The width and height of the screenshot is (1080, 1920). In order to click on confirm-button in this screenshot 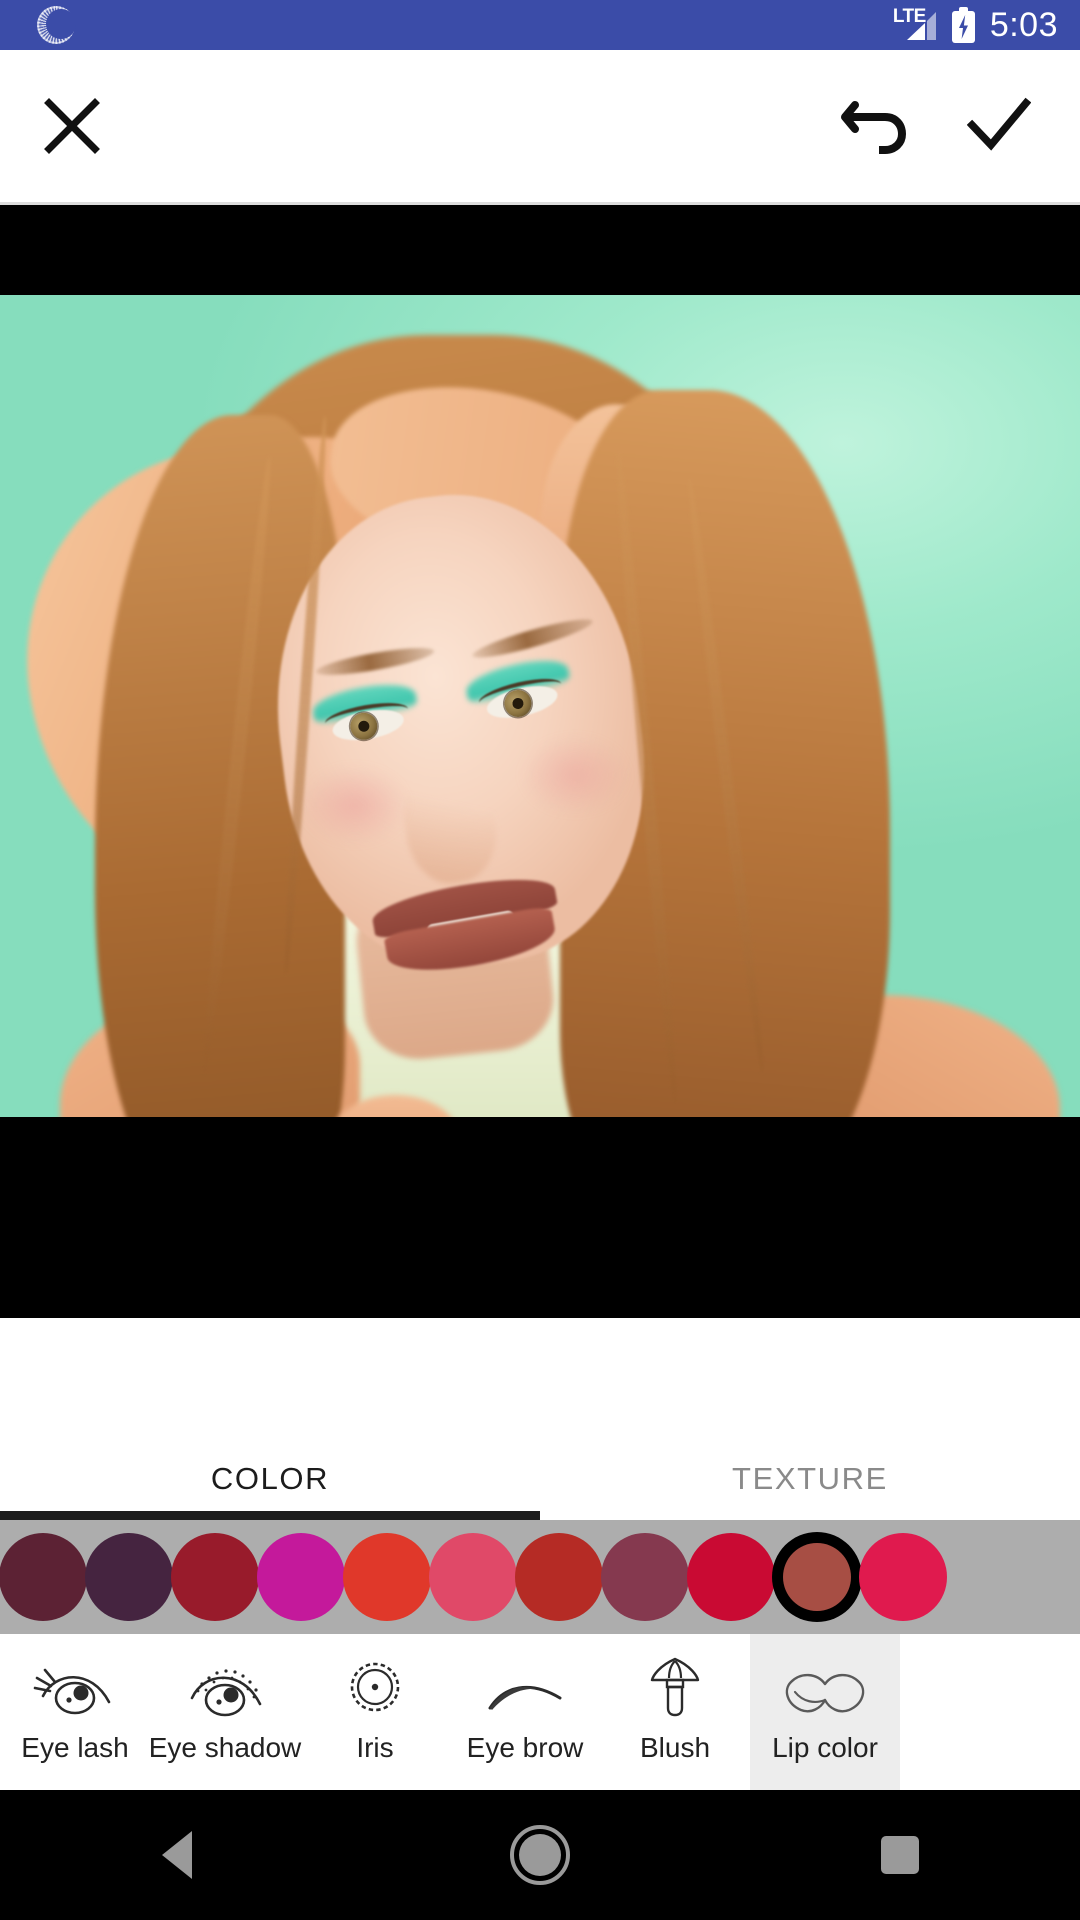, I will do `click(999, 126)`.